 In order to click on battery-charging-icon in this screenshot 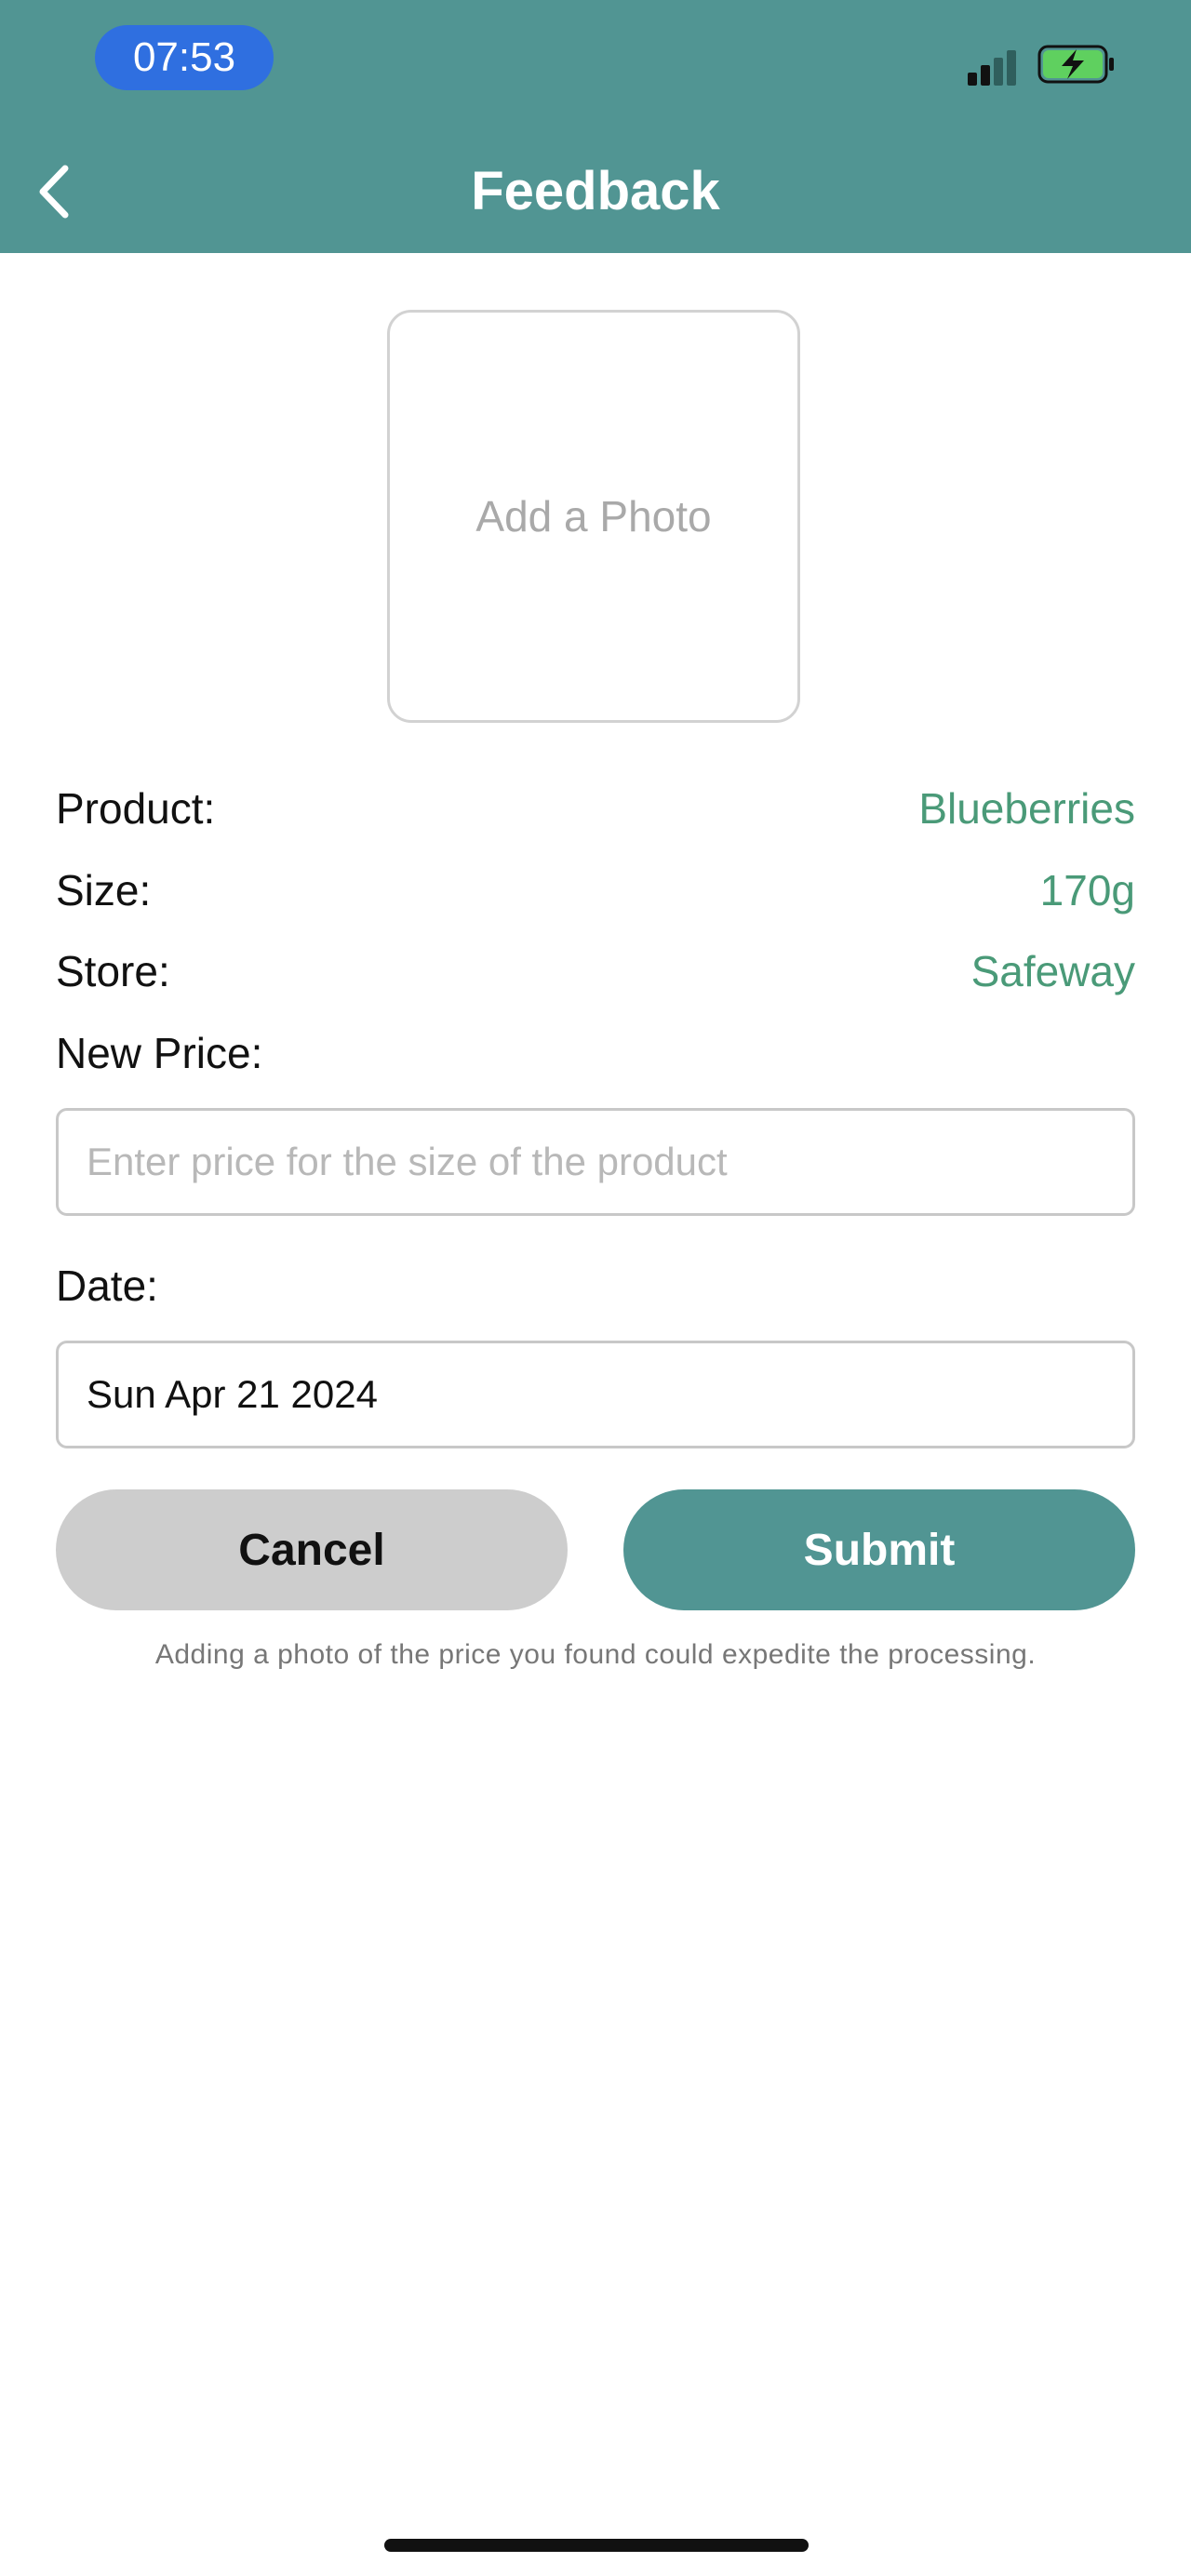, I will do `click(1076, 64)`.